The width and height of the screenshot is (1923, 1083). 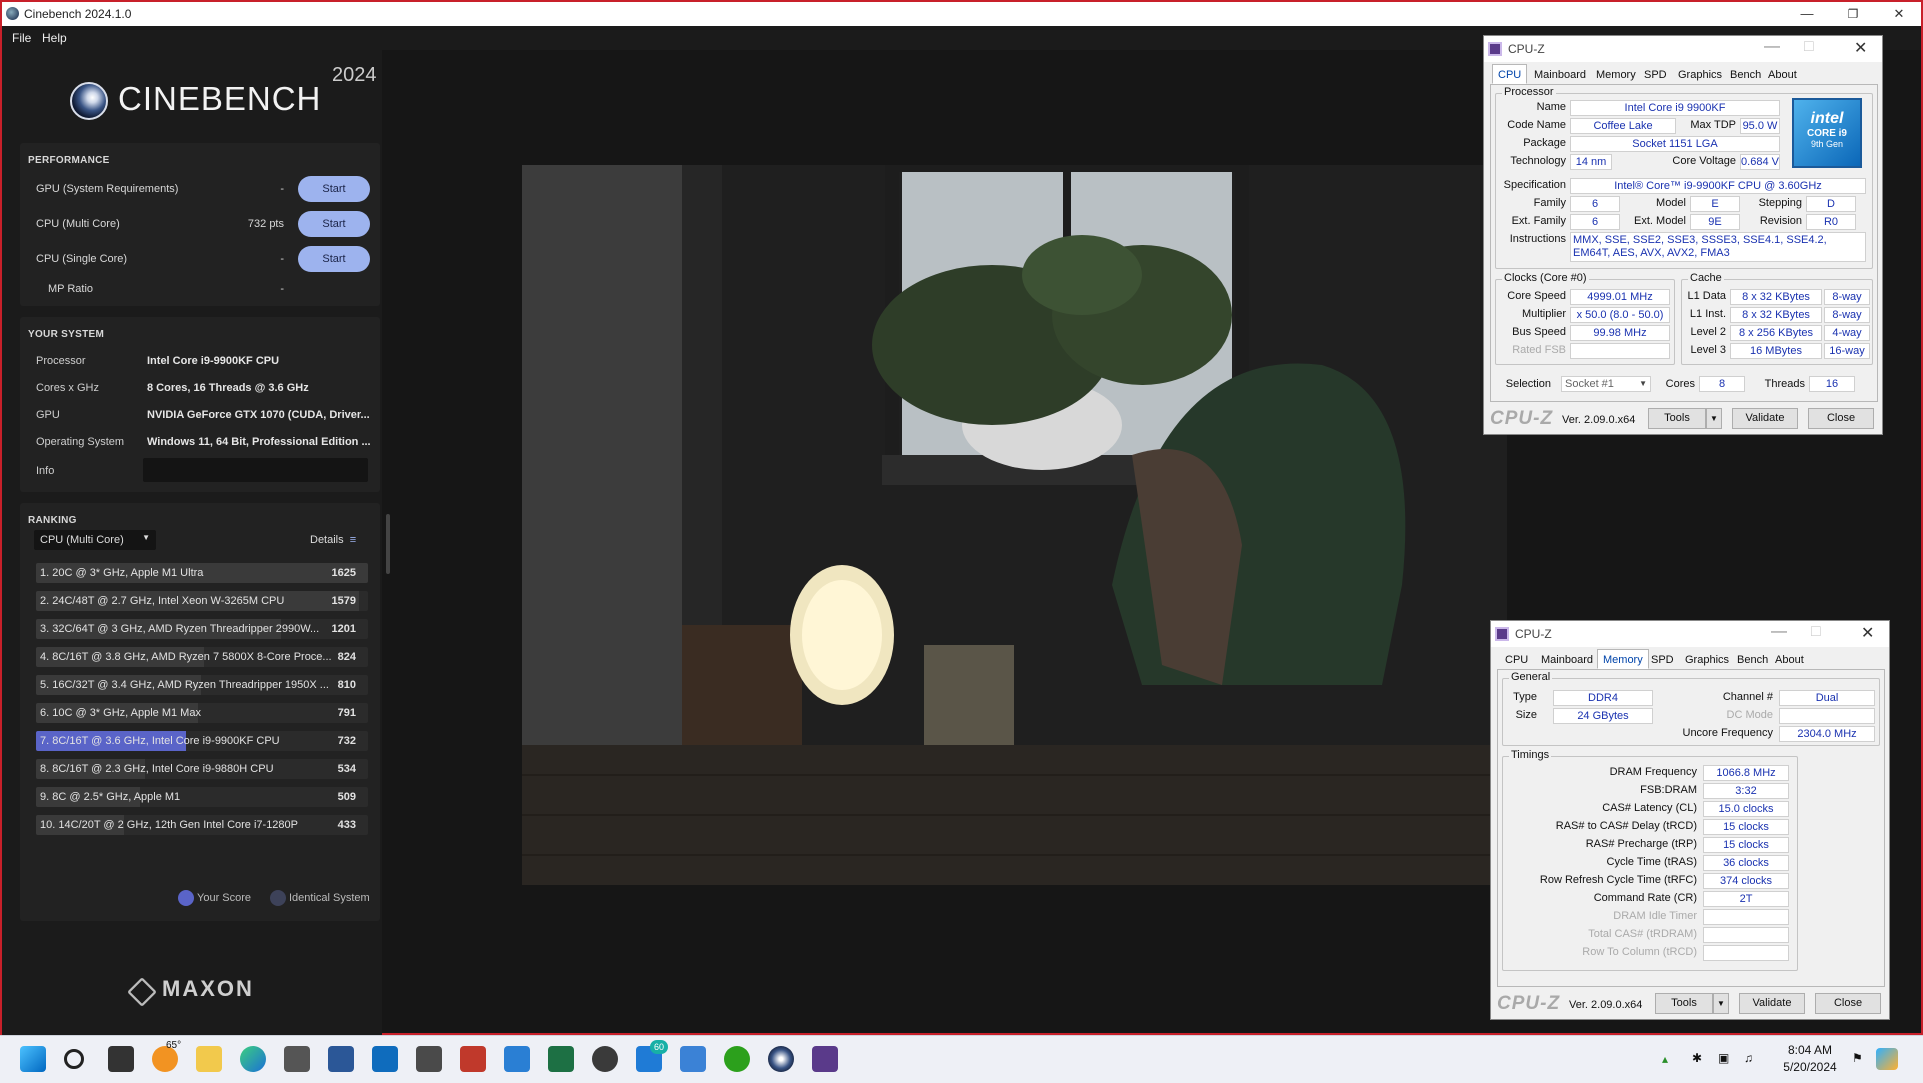 What do you see at coordinates (89, 101) in the screenshot?
I see `cinebench-logo-icon` at bounding box center [89, 101].